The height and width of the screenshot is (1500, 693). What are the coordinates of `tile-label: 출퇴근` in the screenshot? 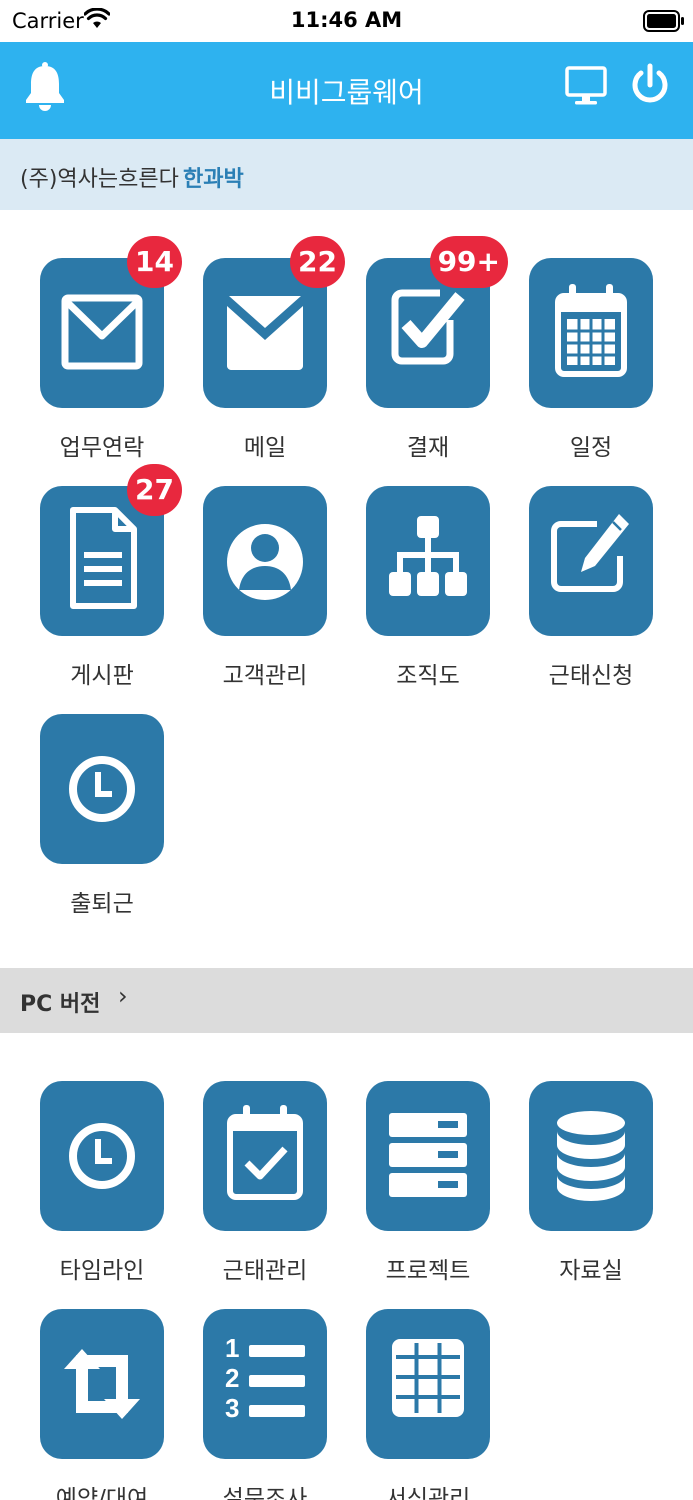 It's located at (102, 904).